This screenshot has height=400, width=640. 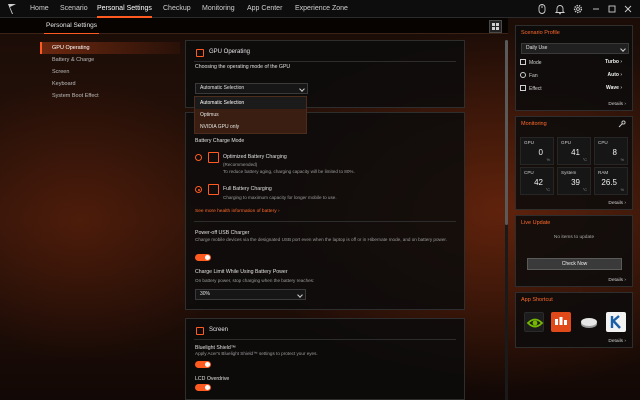 I want to click on usb-charger-title: Power-off USB Charger, so click(x=222, y=233).